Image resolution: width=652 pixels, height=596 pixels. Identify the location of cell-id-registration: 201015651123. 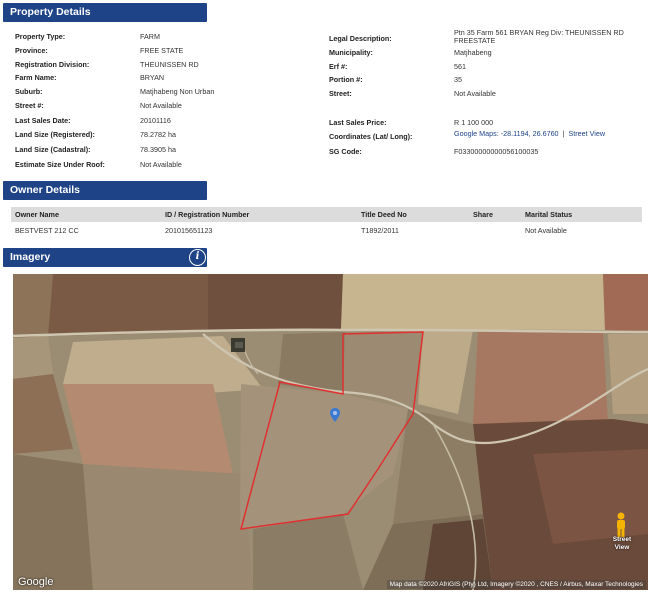
(189, 230).